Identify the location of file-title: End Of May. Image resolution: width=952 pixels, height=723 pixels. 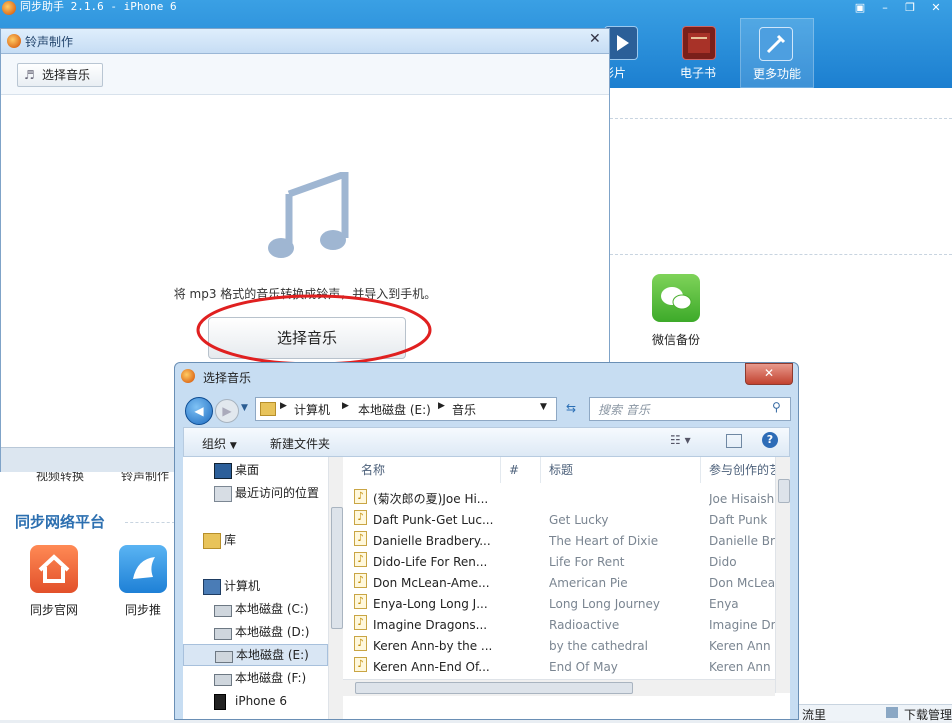
(583, 667).